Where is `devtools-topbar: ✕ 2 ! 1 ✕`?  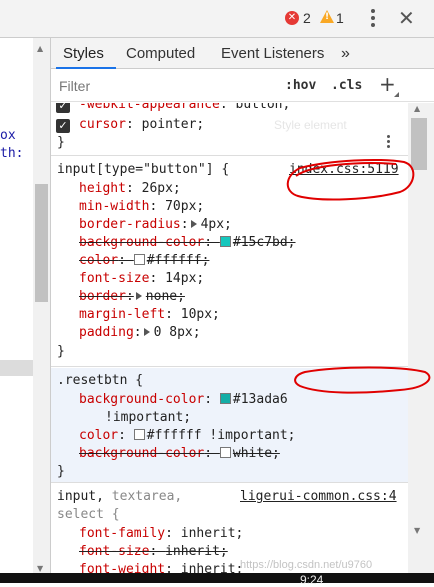
devtools-topbar: ✕ 2 ! 1 ✕ is located at coordinates (217, 19).